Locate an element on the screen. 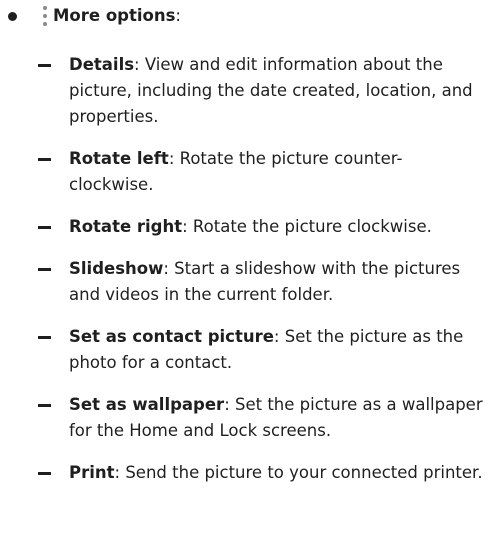 Image resolution: width=492 pixels, height=542 pixels. list-item-description: : Rotate the picture clockwise. is located at coordinates (307, 226).